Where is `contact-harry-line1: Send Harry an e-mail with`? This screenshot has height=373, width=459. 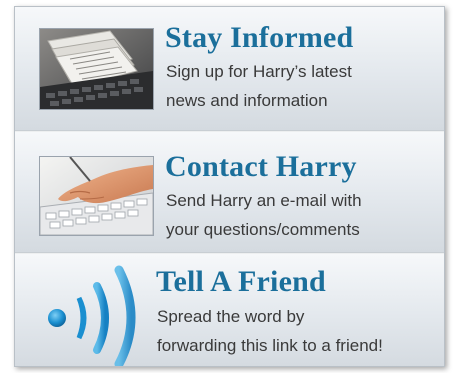 contact-harry-line1: Send Harry an e-mail with is located at coordinates (264, 200).